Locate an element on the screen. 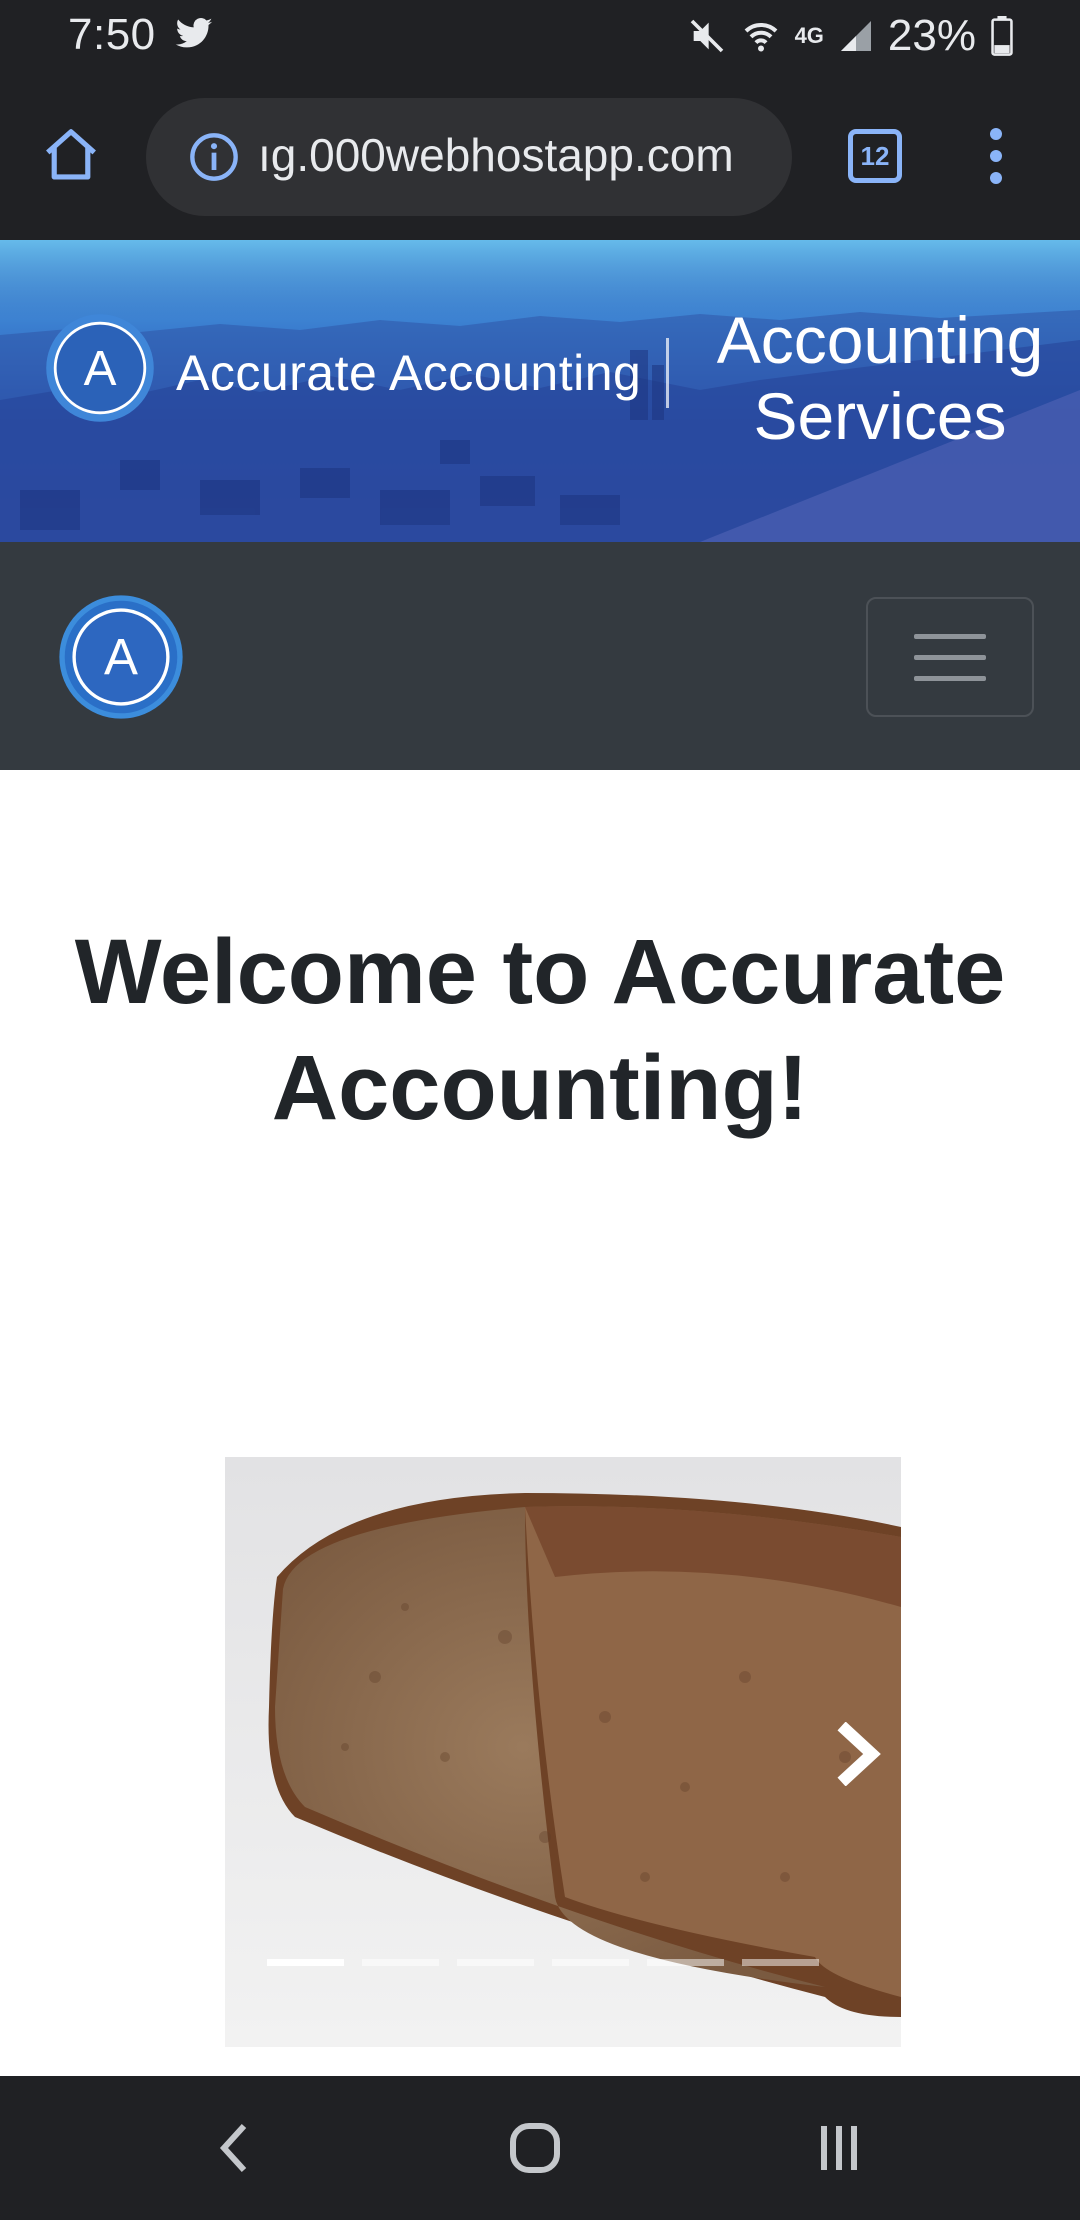 This screenshot has width=1080, height=2220. tab-switcher-button: 12 is located at coordinates (875, 156).